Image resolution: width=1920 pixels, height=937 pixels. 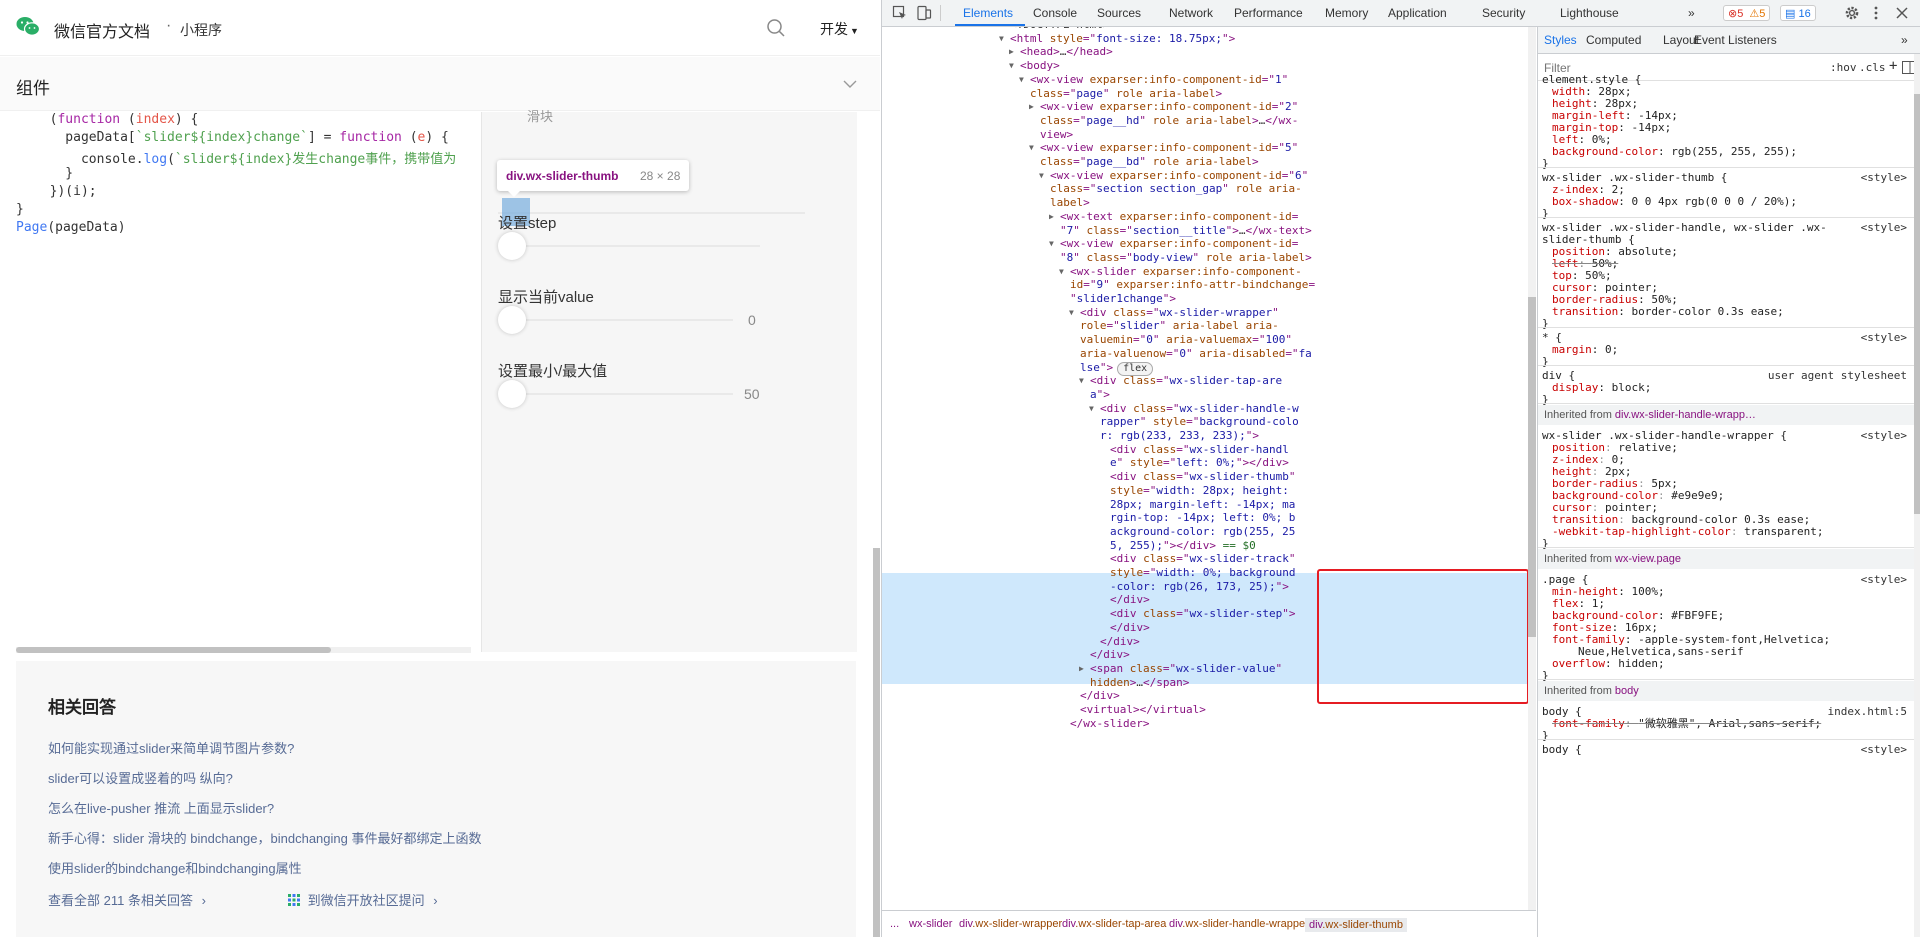 What do you see at coordinates (1707, 311) in the screenshot?
I see `css-value: border-color 0.3s ease;` at bounding box center [1707, 311].